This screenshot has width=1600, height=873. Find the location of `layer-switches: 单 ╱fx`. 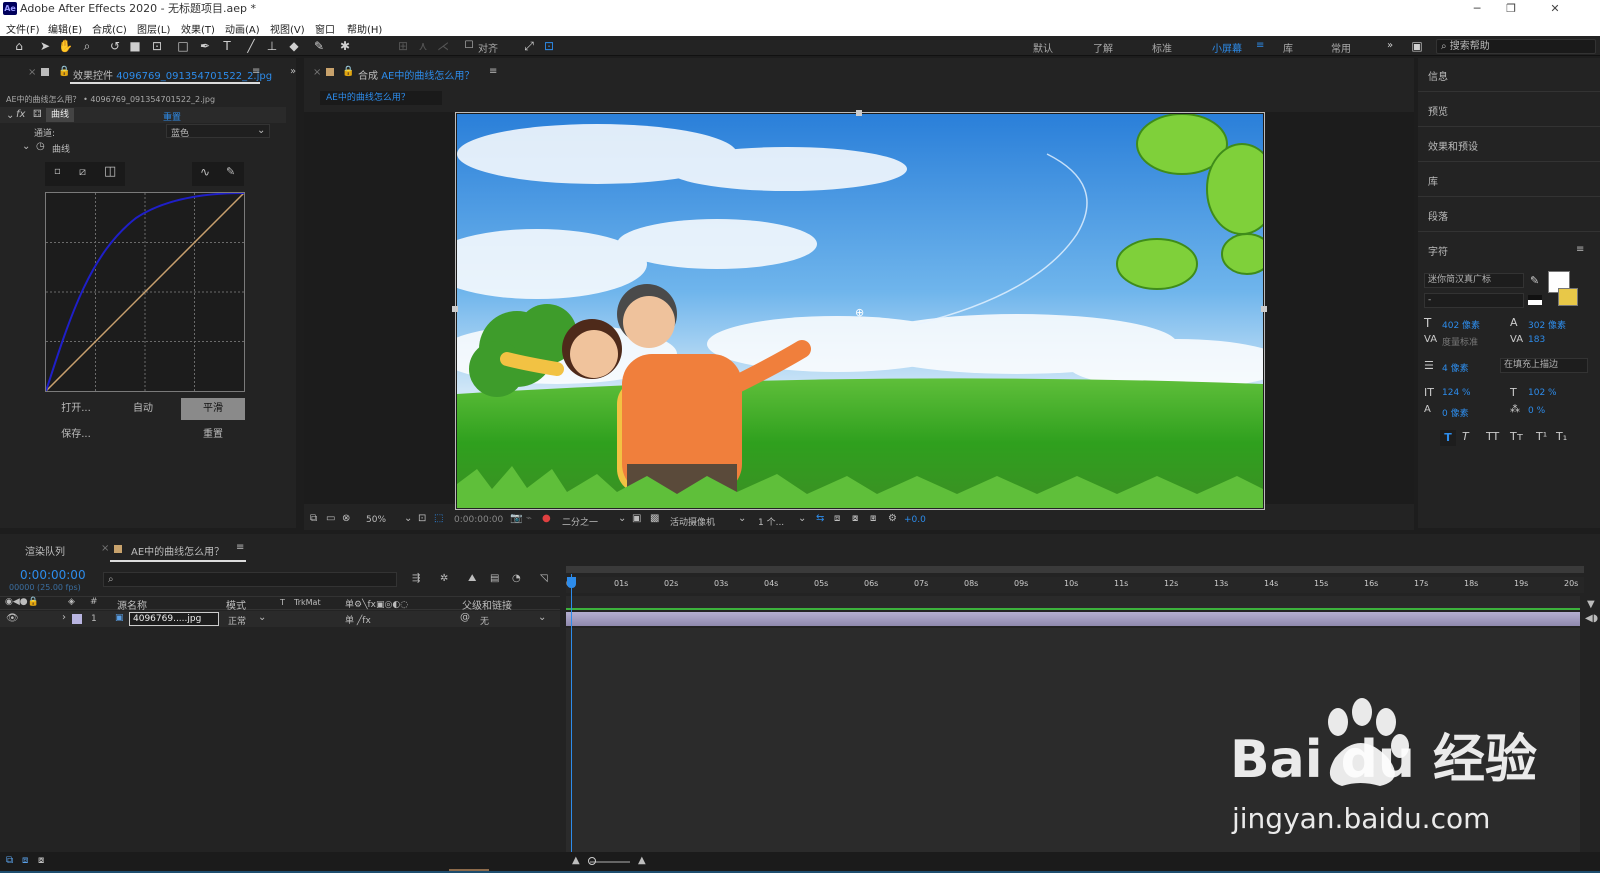

layer-switches: 单 ╱fx is located at coordinates (358, 619).